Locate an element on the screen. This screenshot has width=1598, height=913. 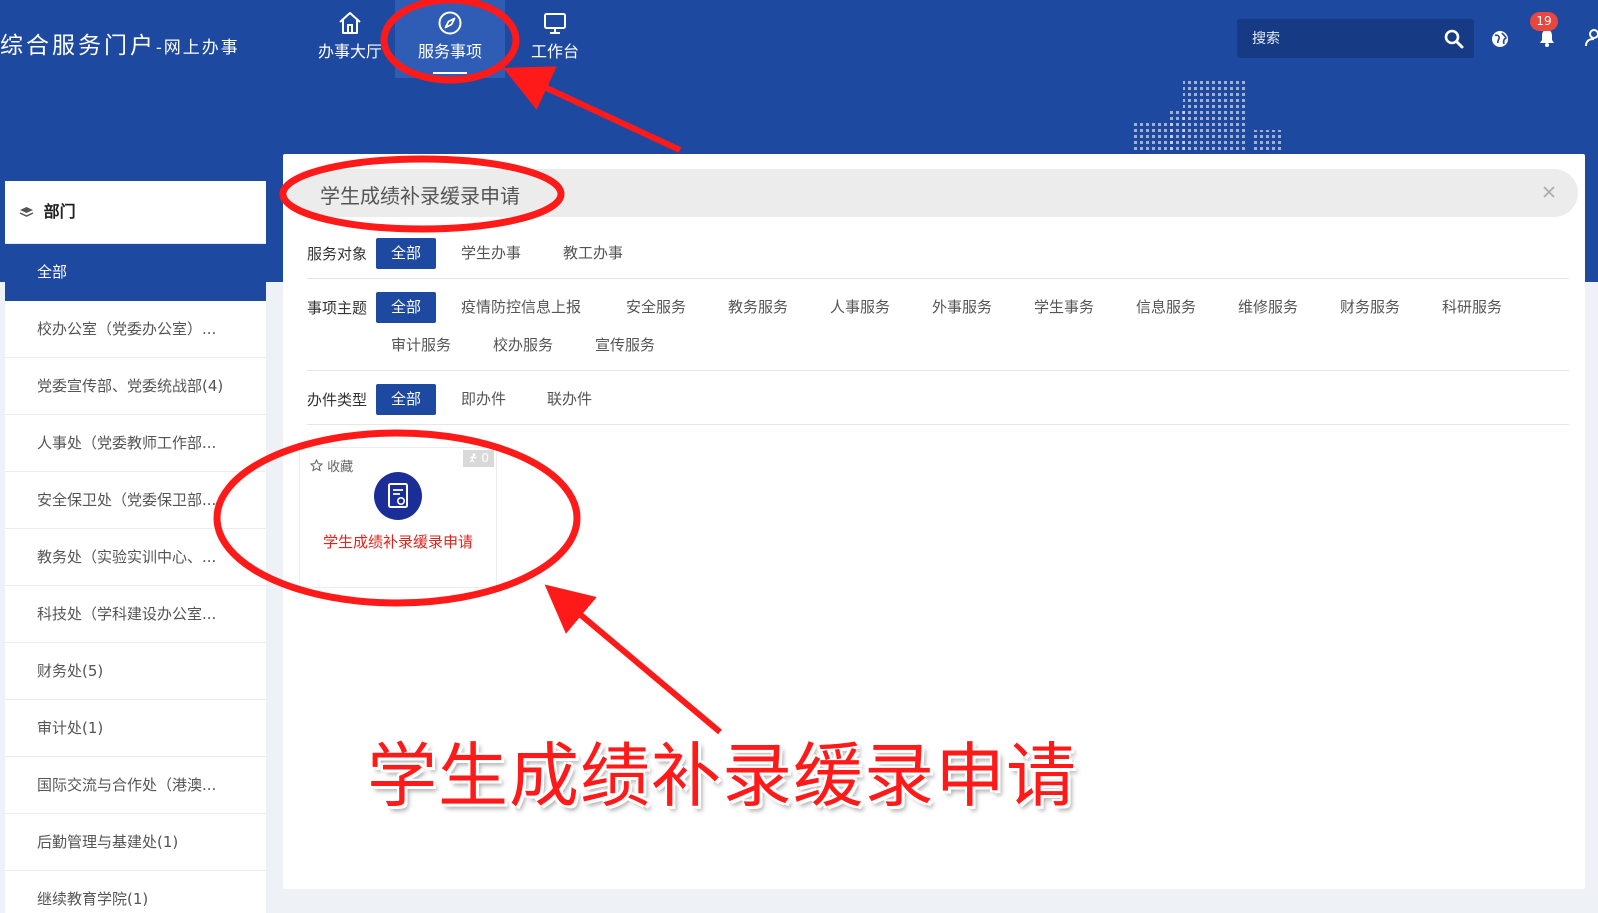
chip-theme-hr: 人事服务 is located at coordinates (860, 307).